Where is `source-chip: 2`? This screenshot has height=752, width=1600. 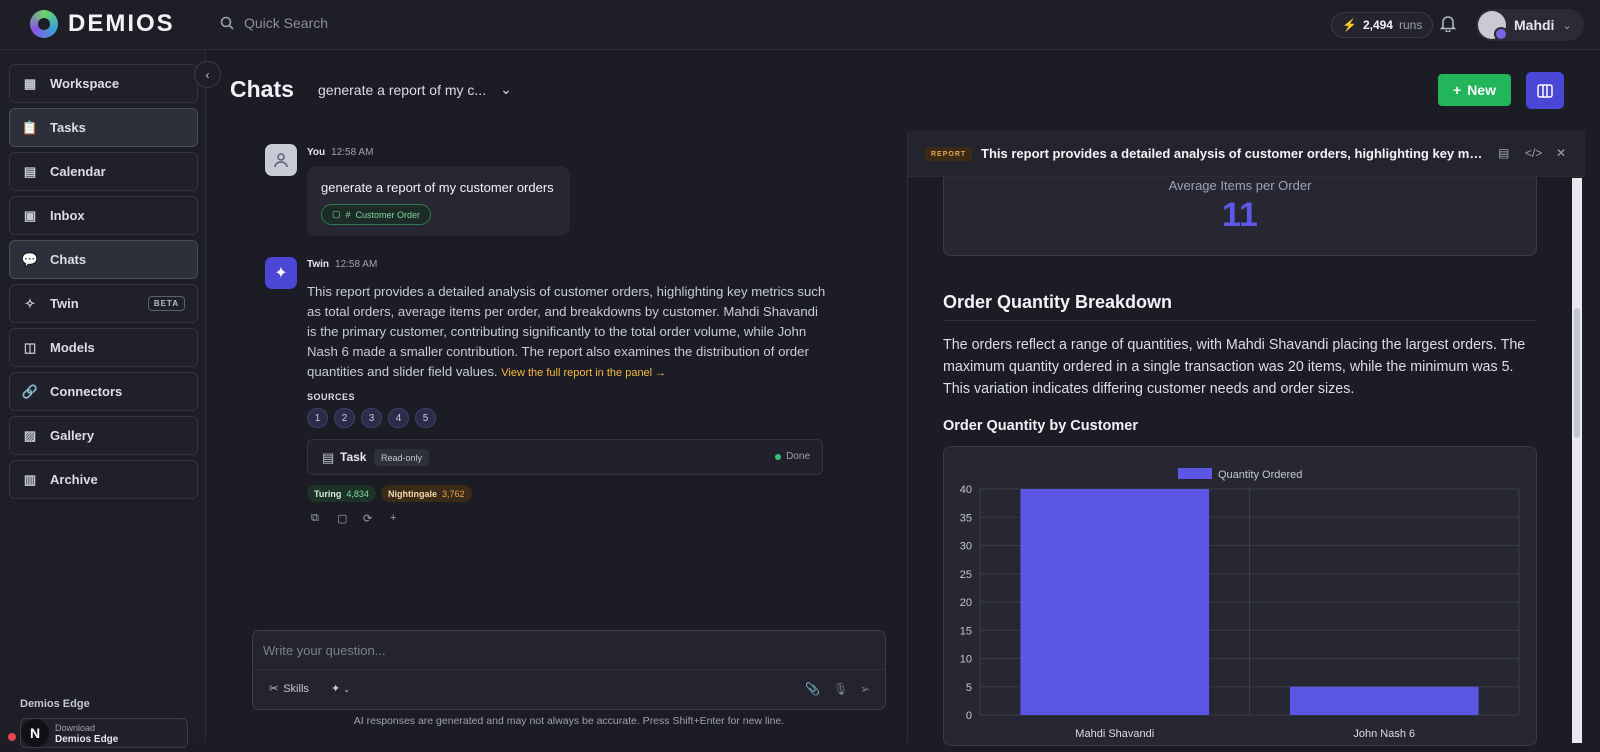
source-chip: 2 is located at coordinates (344, 418).